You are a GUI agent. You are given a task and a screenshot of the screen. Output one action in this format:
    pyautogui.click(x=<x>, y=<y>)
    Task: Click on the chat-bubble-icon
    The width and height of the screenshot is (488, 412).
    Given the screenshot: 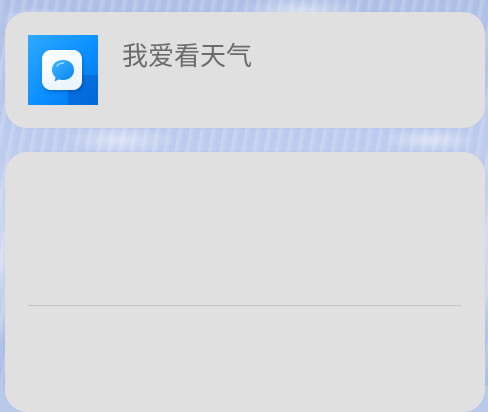 What is the action you would take?
    pyautogui.click(x=63, y=71)
    